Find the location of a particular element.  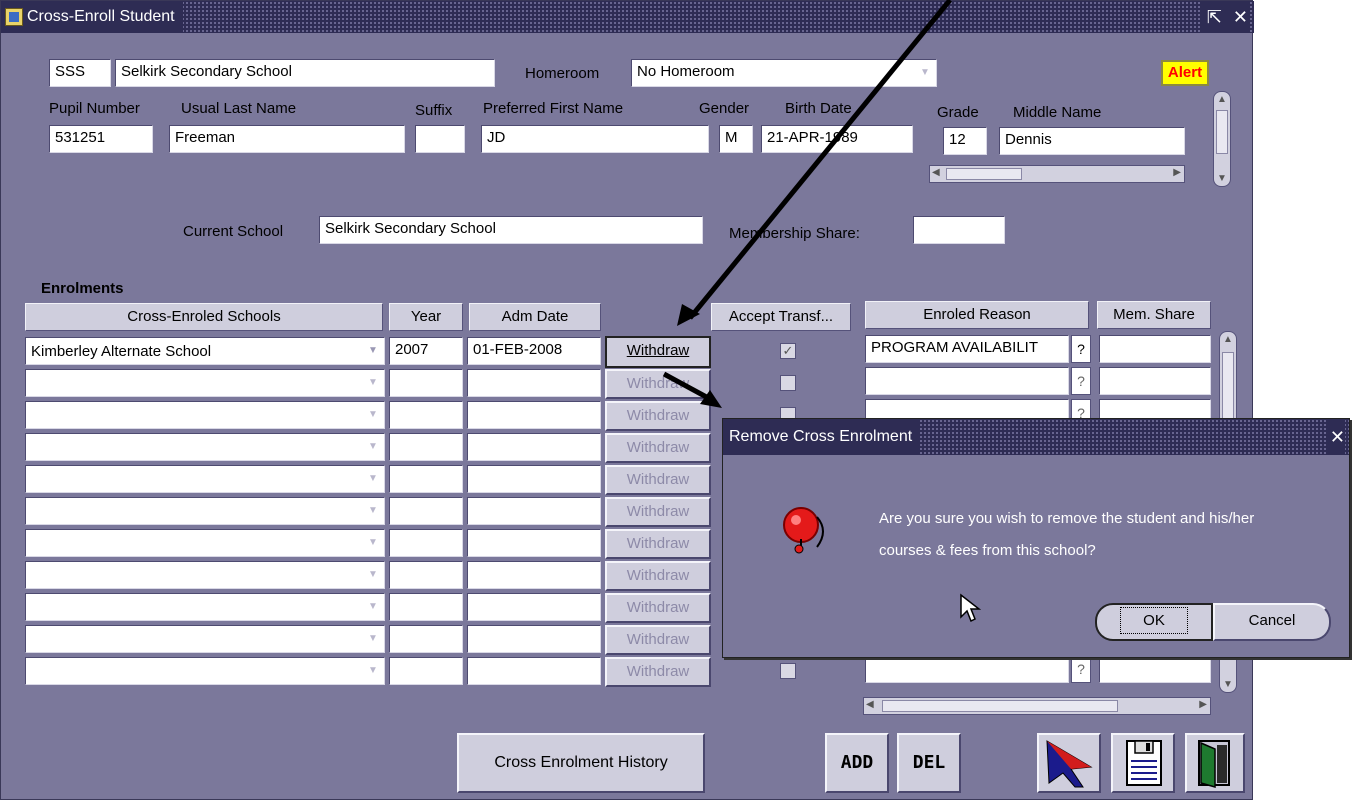

middle-name-hscrollbar: ◀ ▶ is located at coordinates (1057, 174).